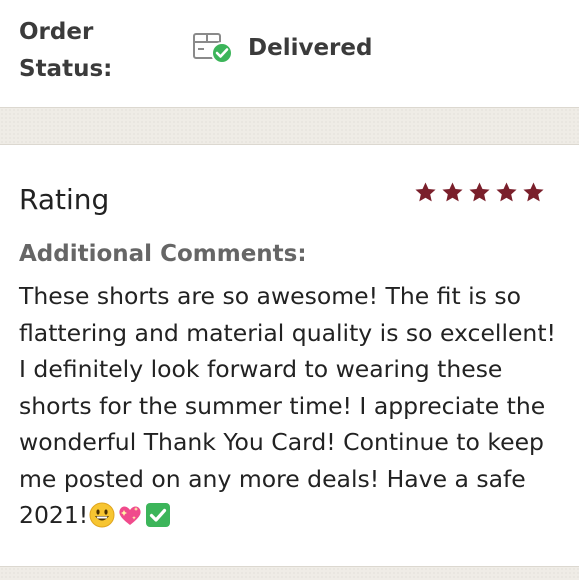  What do you see at coordinates (102, 520) in the screenshot?
I see `grinning-face-icon` at bounding box center [102, 520].